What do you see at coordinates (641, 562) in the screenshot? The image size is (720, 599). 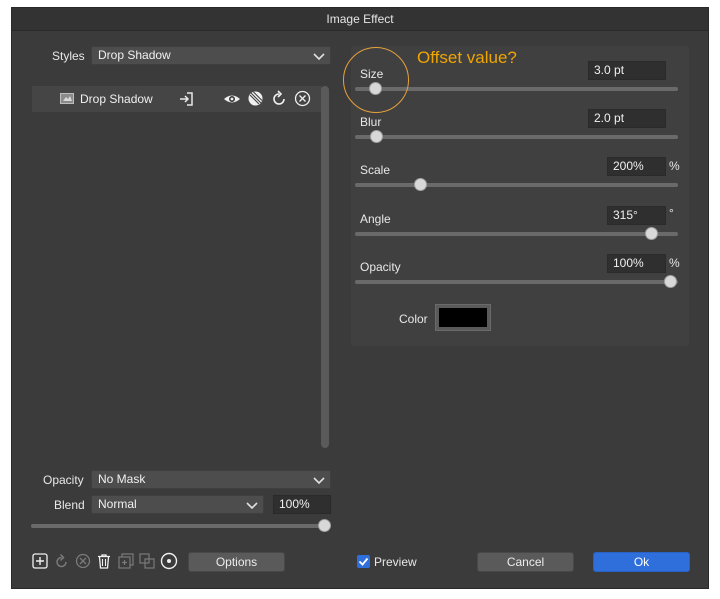 I see `ok-button: Ok` at bounding box center [641, 562].